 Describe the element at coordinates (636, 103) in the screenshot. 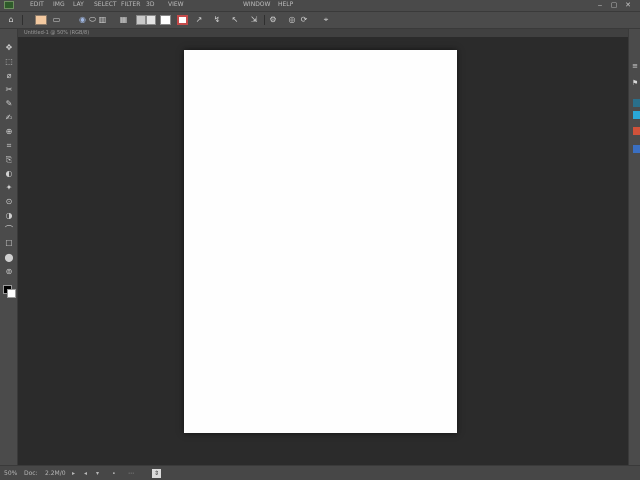

I see `panel-swatch-teal` at that location.